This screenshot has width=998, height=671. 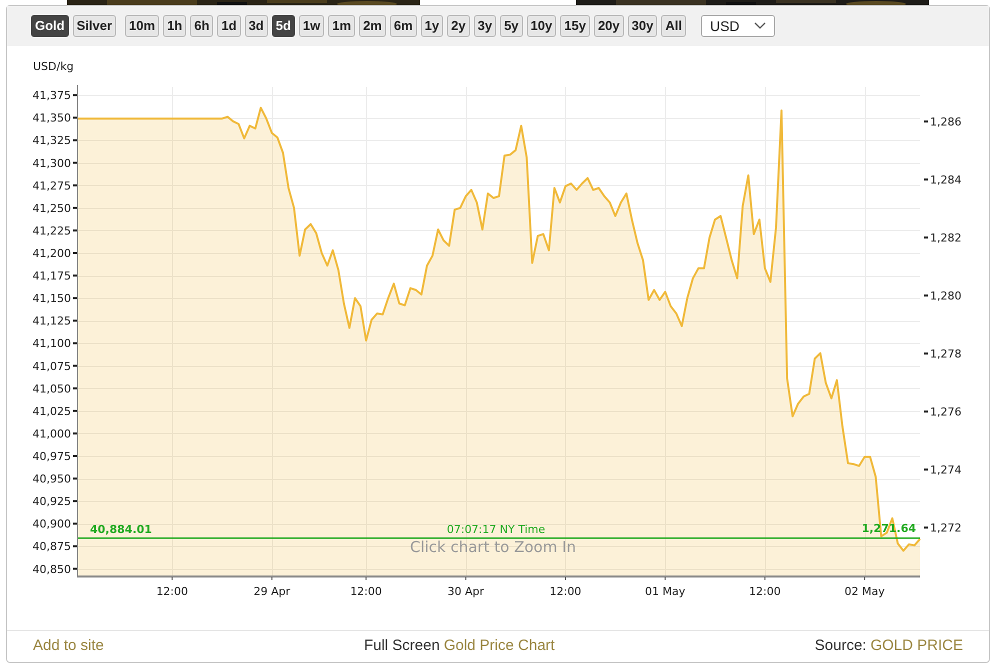 What do you see at coordinates (946, 296) in the screenshot?
I see `axis-label: 1,280` at bounding box center [946, 296].